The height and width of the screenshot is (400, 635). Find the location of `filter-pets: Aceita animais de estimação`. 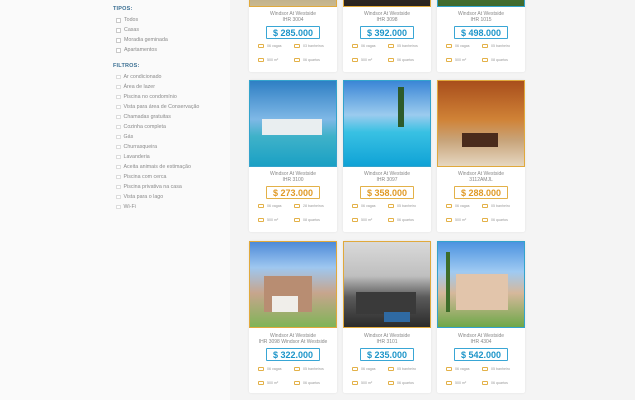

filter-pets: Aceita animais de estimação is located at coordinates (153, 167).